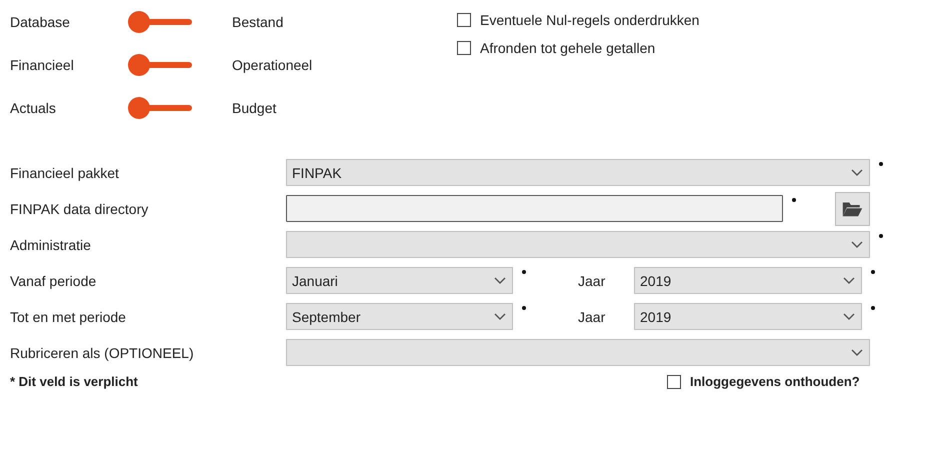  Describe the element at coordinates (399, 280) in the screenshot. I see `dropdown: Januari` at that location.